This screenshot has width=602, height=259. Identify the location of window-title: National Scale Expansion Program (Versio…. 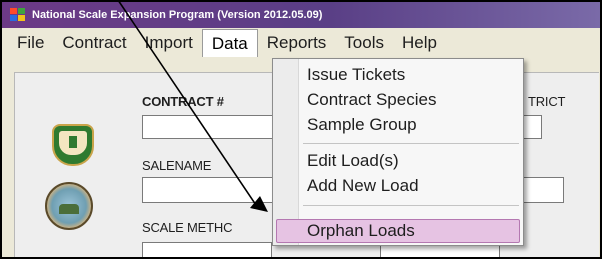
(177, 15).